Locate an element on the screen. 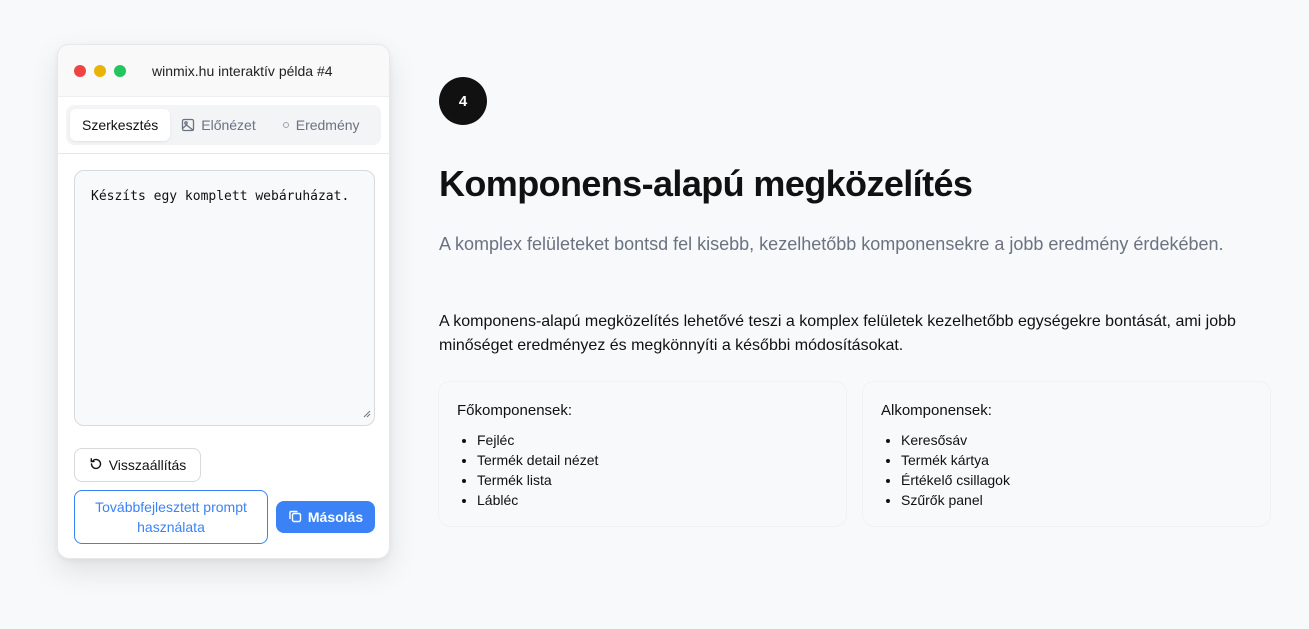 The height and width of the screenshot is (629, 1309). window-title: winmix.hu interaktív példa #4 is located at coordinates (242, 70).